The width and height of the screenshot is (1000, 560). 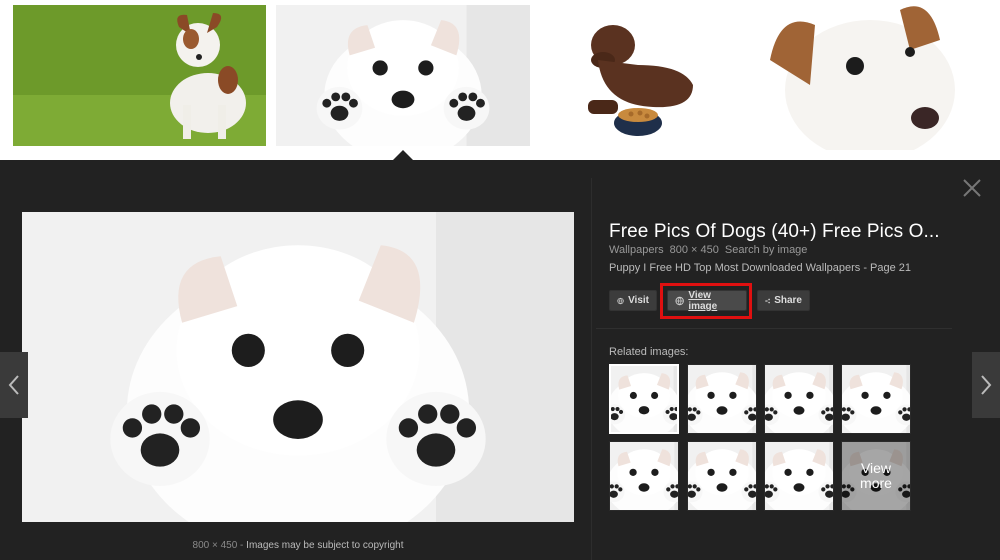 I want to click on image-dimensions: 800 × 450, so click(x=694, y=250).